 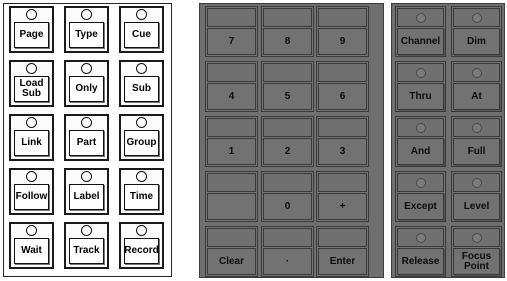 What do you see at coordinates (476, 31) in the screenshot?
I see `key-dim: Dim` at bounding box center [476, 31].